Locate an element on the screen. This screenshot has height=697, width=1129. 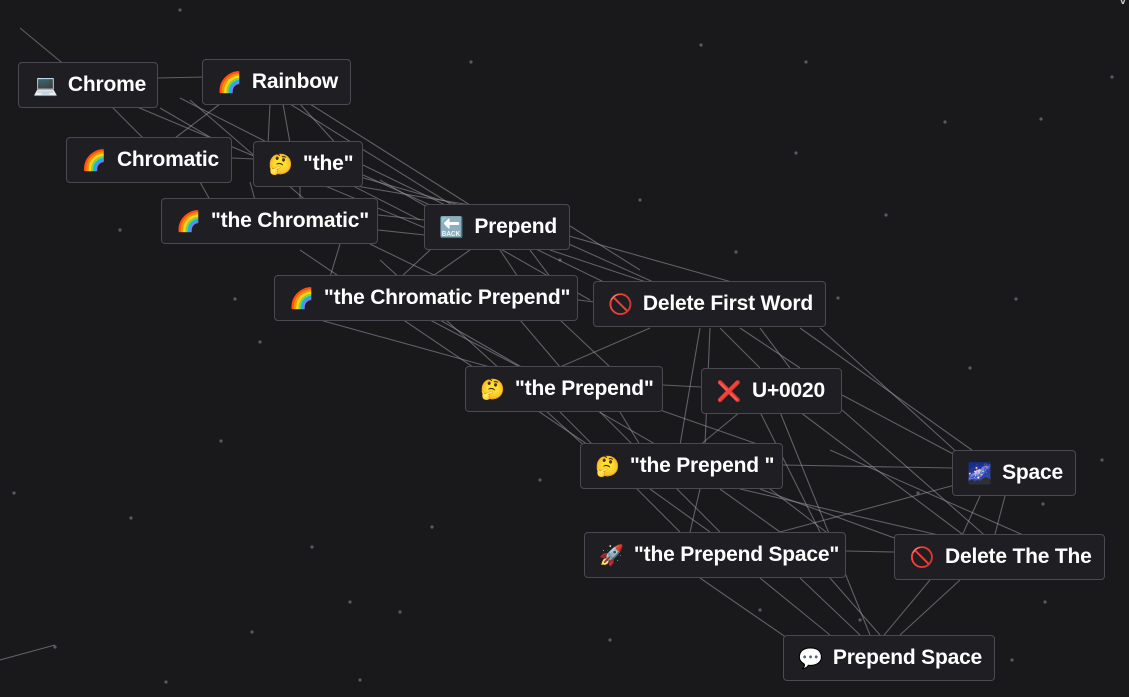
corner-glyph: v is located at coordinates (1122, 4).